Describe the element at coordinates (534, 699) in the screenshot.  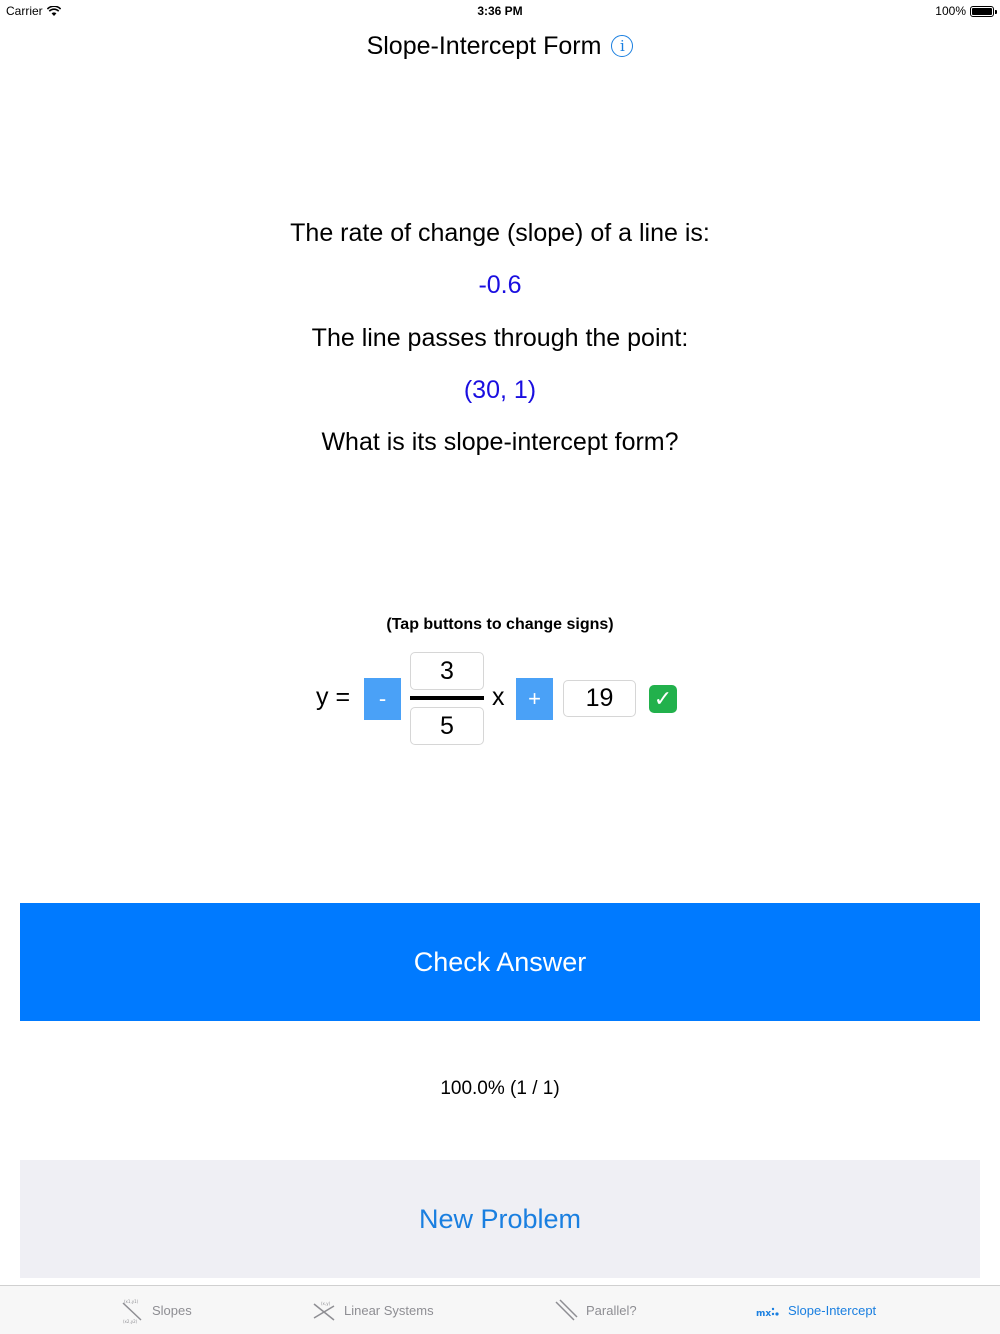
I see `intercept-sign-button: +` at that location.